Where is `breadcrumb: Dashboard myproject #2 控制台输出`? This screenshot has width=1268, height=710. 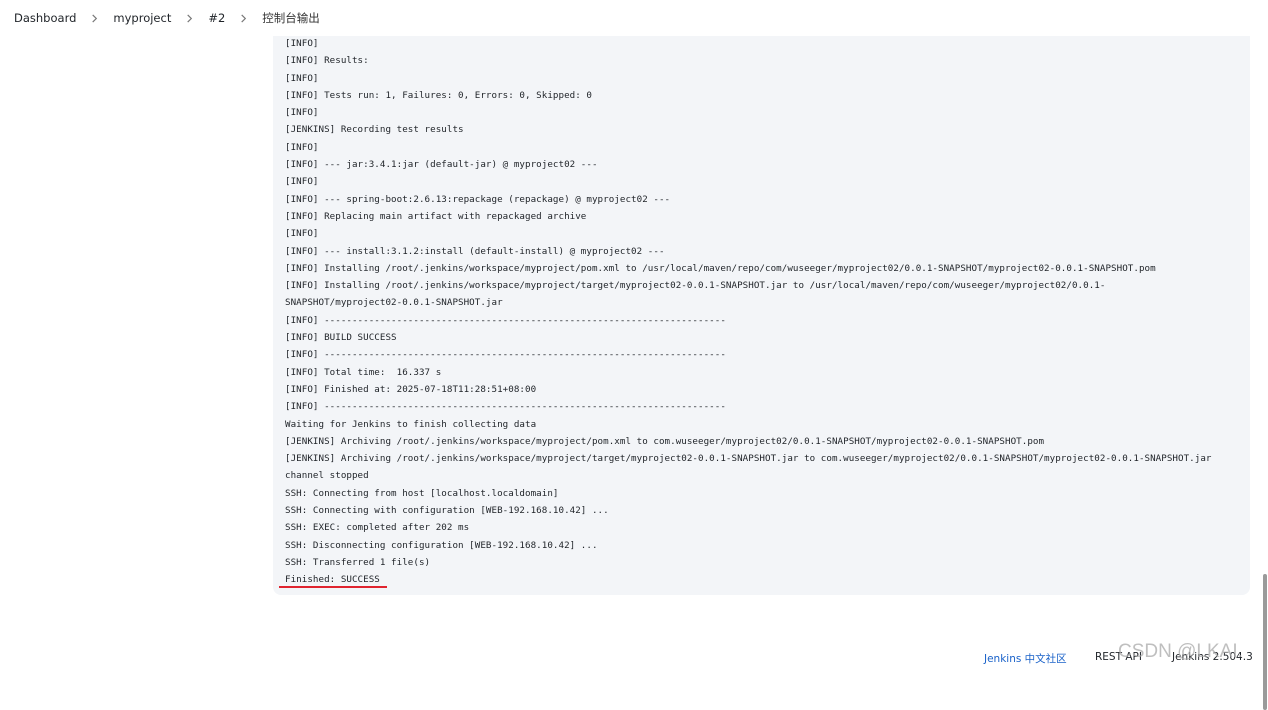
breadcrumb: Dashboard myproject #2 控制台输出 is located at coordinates (634, 18).